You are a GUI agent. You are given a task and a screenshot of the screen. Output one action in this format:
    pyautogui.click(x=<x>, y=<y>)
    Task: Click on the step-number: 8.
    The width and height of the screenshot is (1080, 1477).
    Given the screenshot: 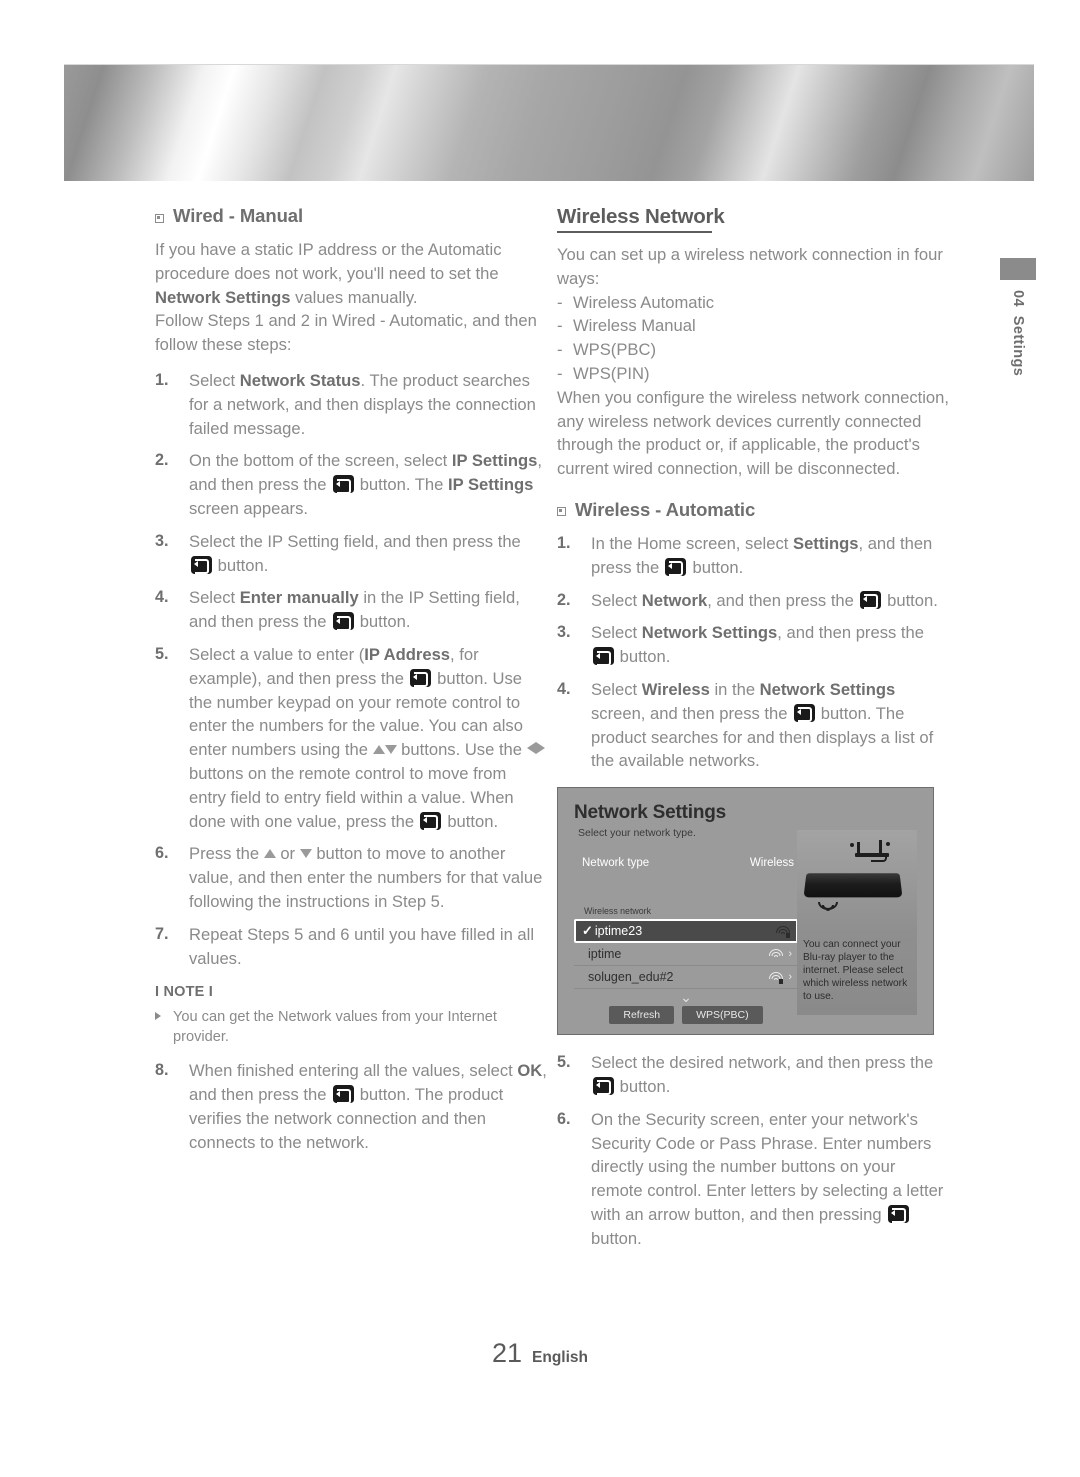 What is the action you would take?
    pyautogui.click(x=162, y=1070)
    